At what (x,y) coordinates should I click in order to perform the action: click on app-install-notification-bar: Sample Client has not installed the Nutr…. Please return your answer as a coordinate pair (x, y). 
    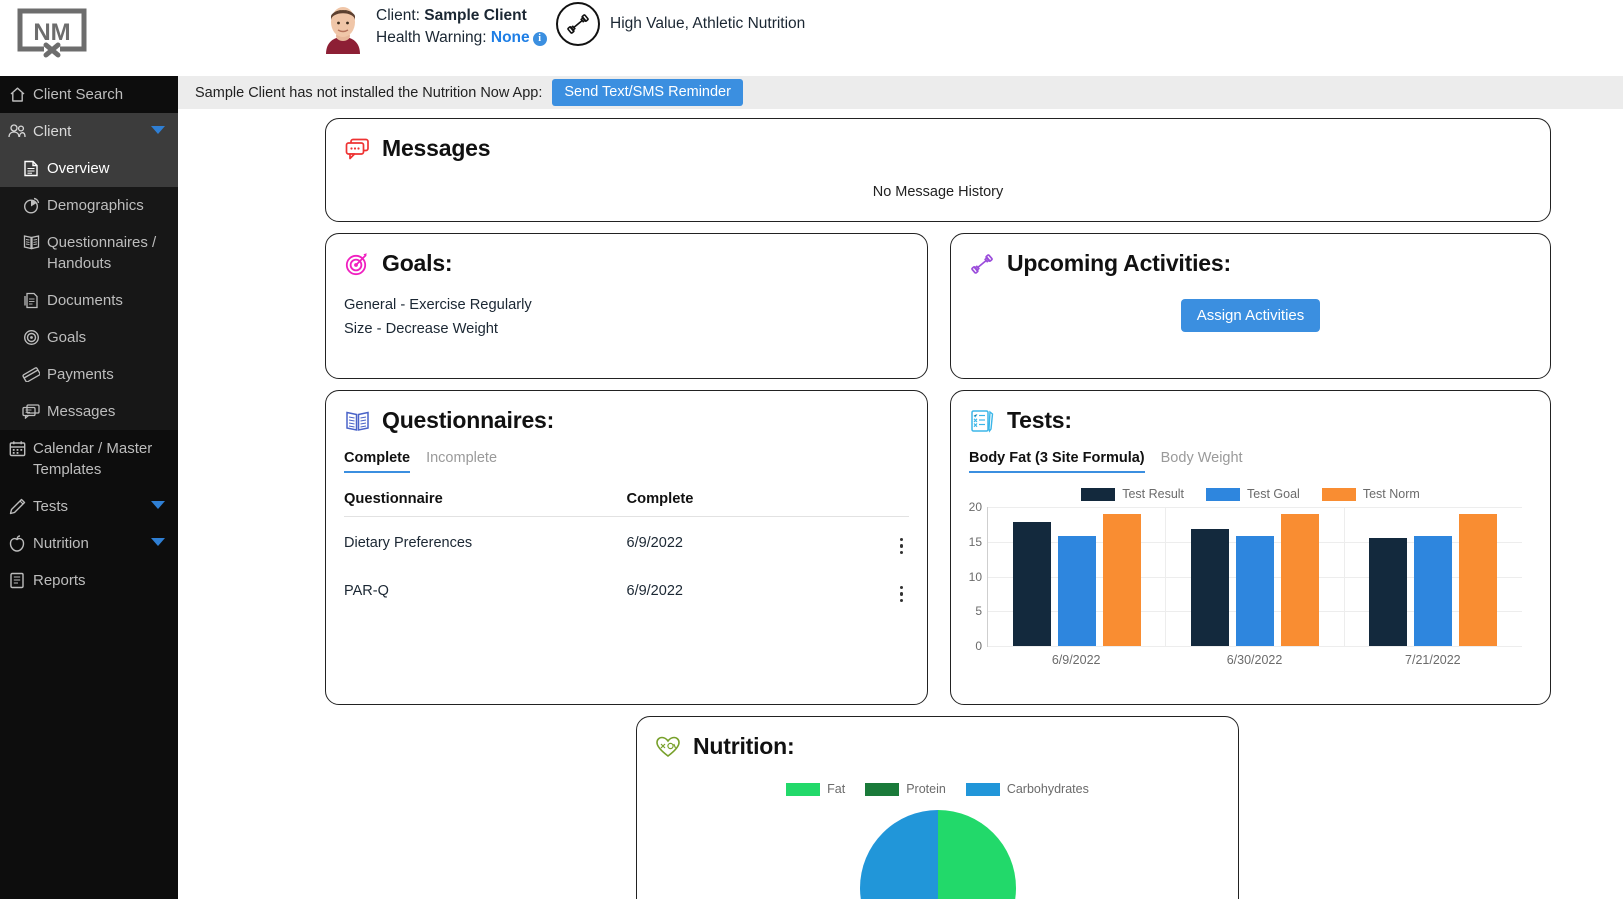
    Looking at the image, I should click on (900, 92).